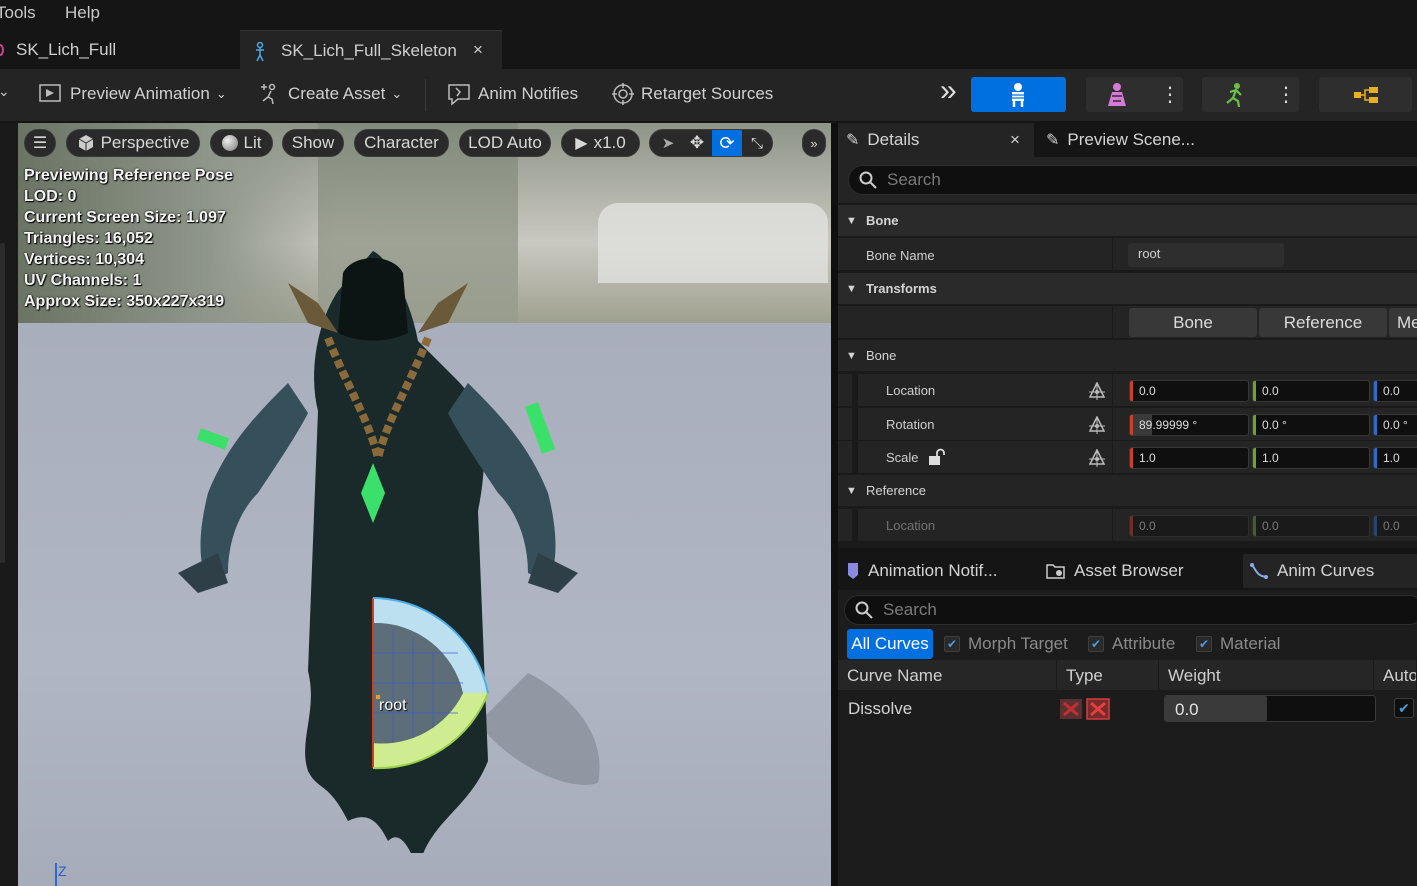 This screenshot has height=886, width=1417. What do you see at coordinates (1098, 709) in the screenshot?
I see `material-type-icon` at bounding box center [1098, 709].